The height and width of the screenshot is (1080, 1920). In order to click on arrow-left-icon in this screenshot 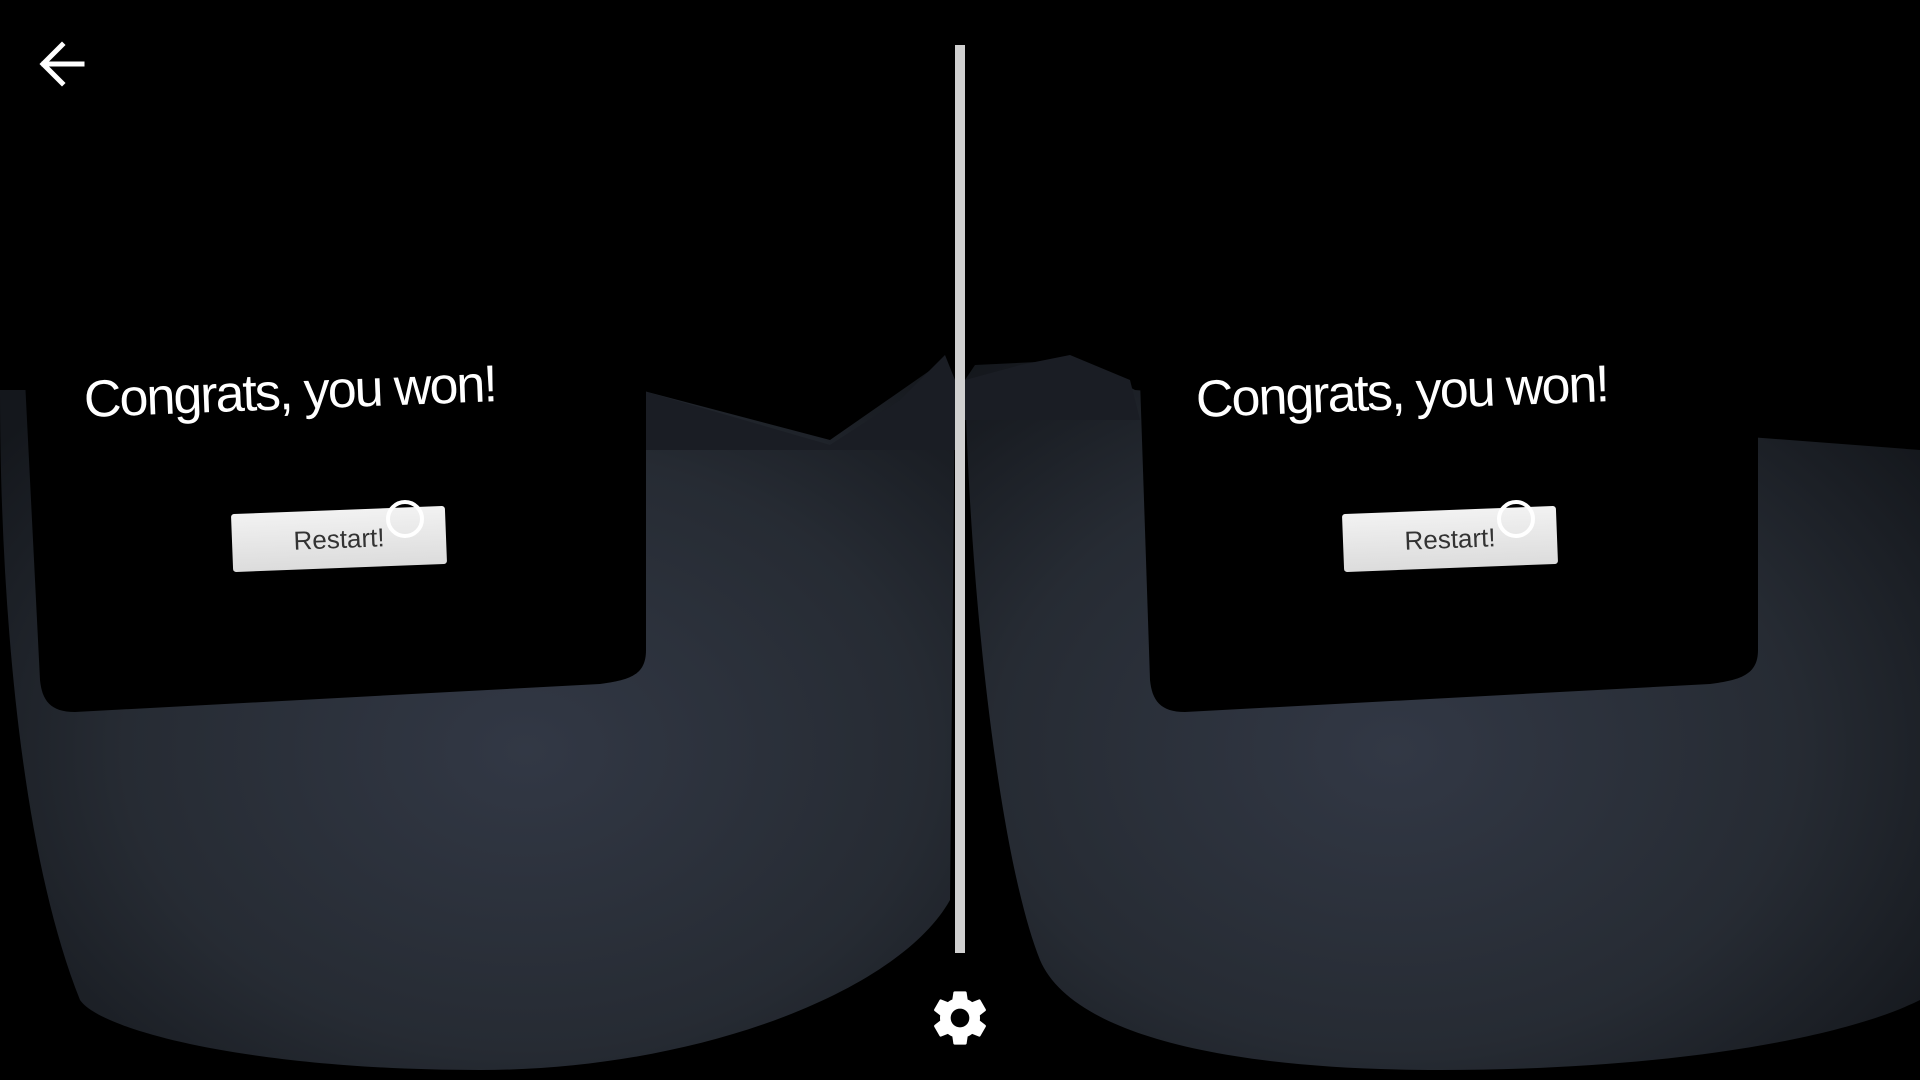, I will do `click(62, 64)`.